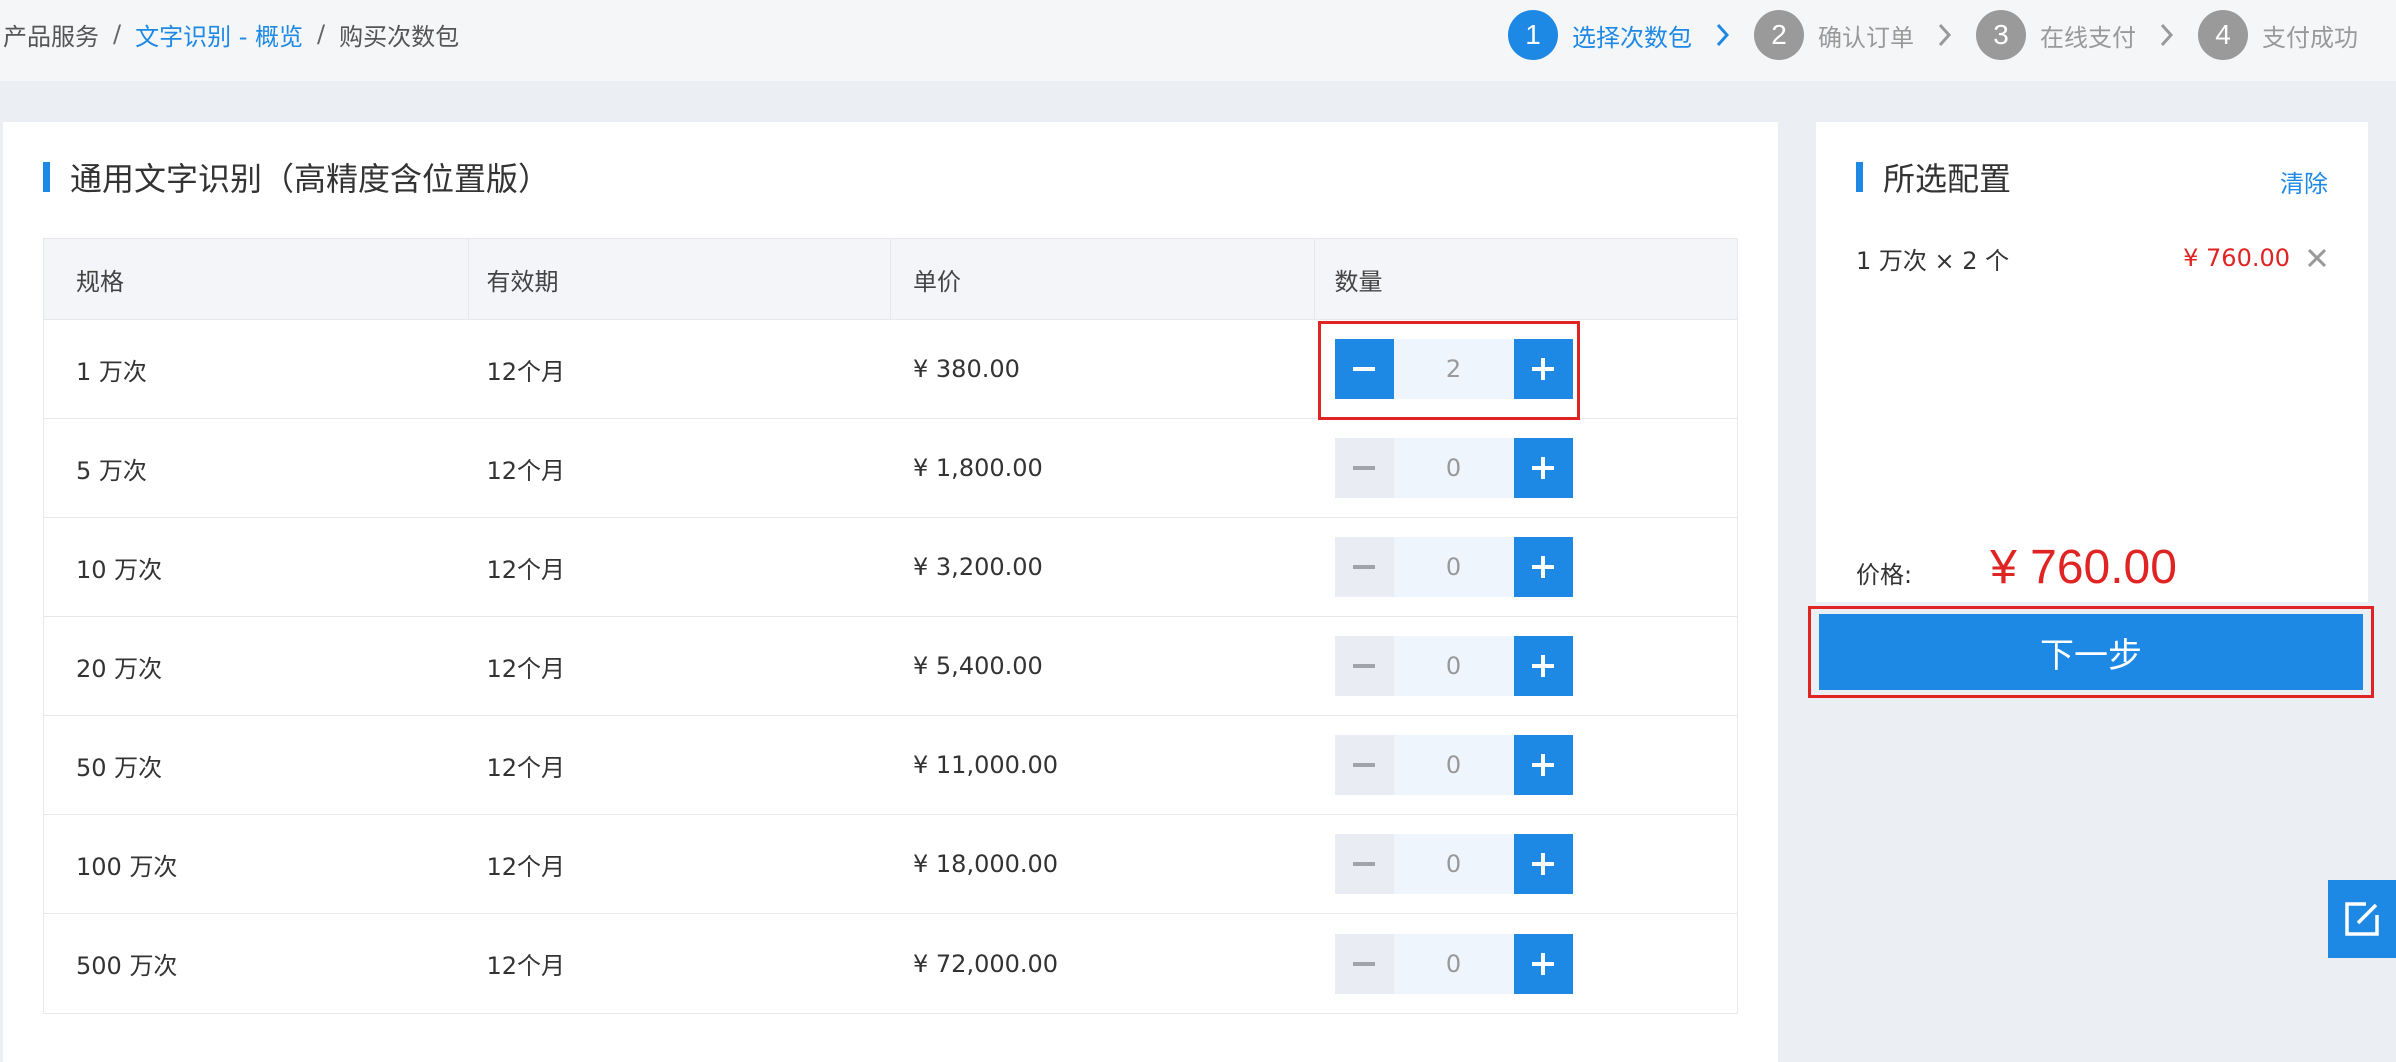  What do you see at coordinates (111, 470) in the screenshot?
I see `row-spec: 5 万次` at bounding box center [111, 470].